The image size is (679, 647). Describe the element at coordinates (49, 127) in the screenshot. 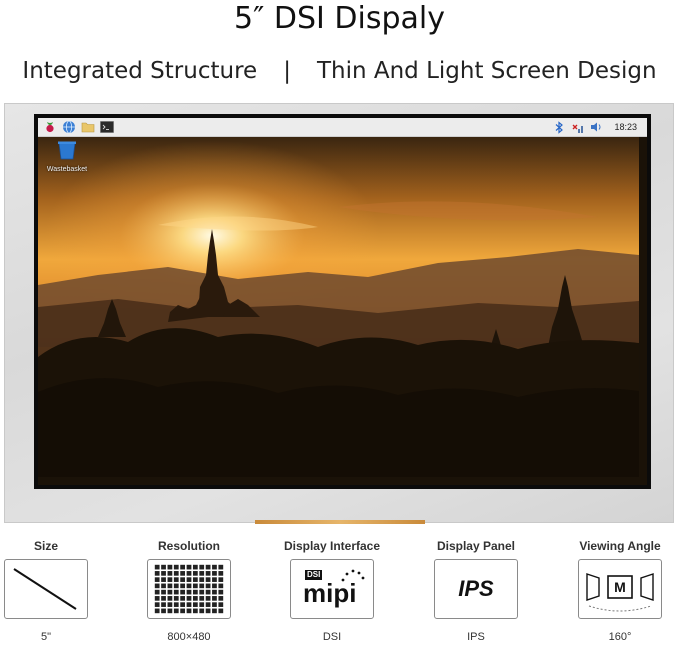

I see `raspberry-icon` at that location.